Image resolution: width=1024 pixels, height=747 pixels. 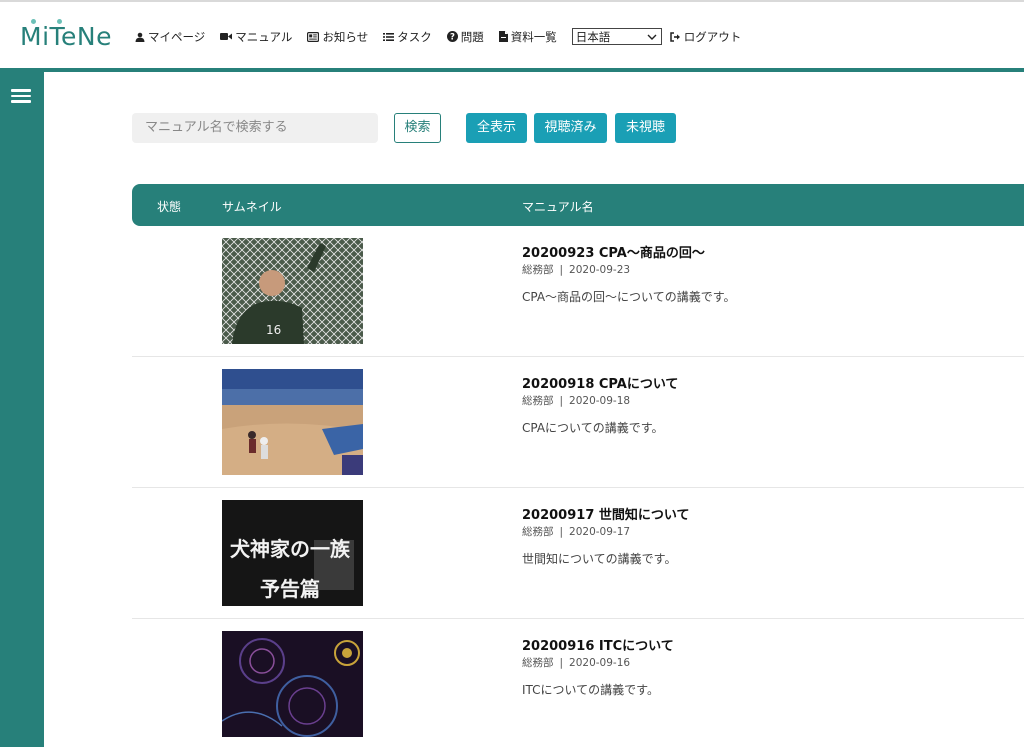 I want to click on chevron-down-icon, so click(x=652, y=37).